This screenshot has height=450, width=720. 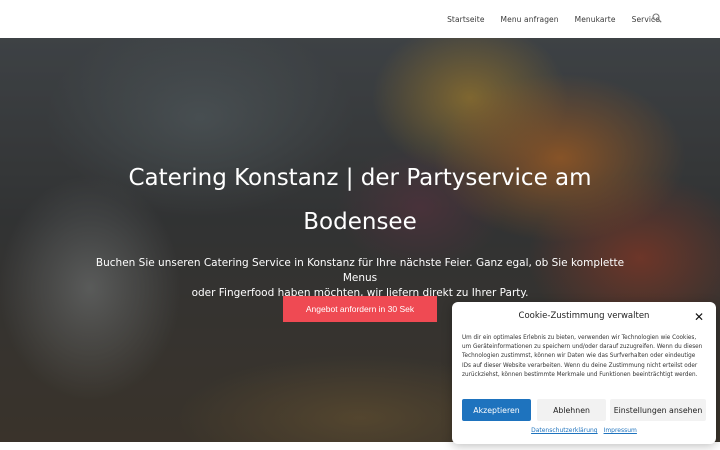 What do you see at coordinates (360, 309) in the screenshot?
I see `request-offer-button: Angebot anfordern in 30 Sek` at bounding box center [360, 309].